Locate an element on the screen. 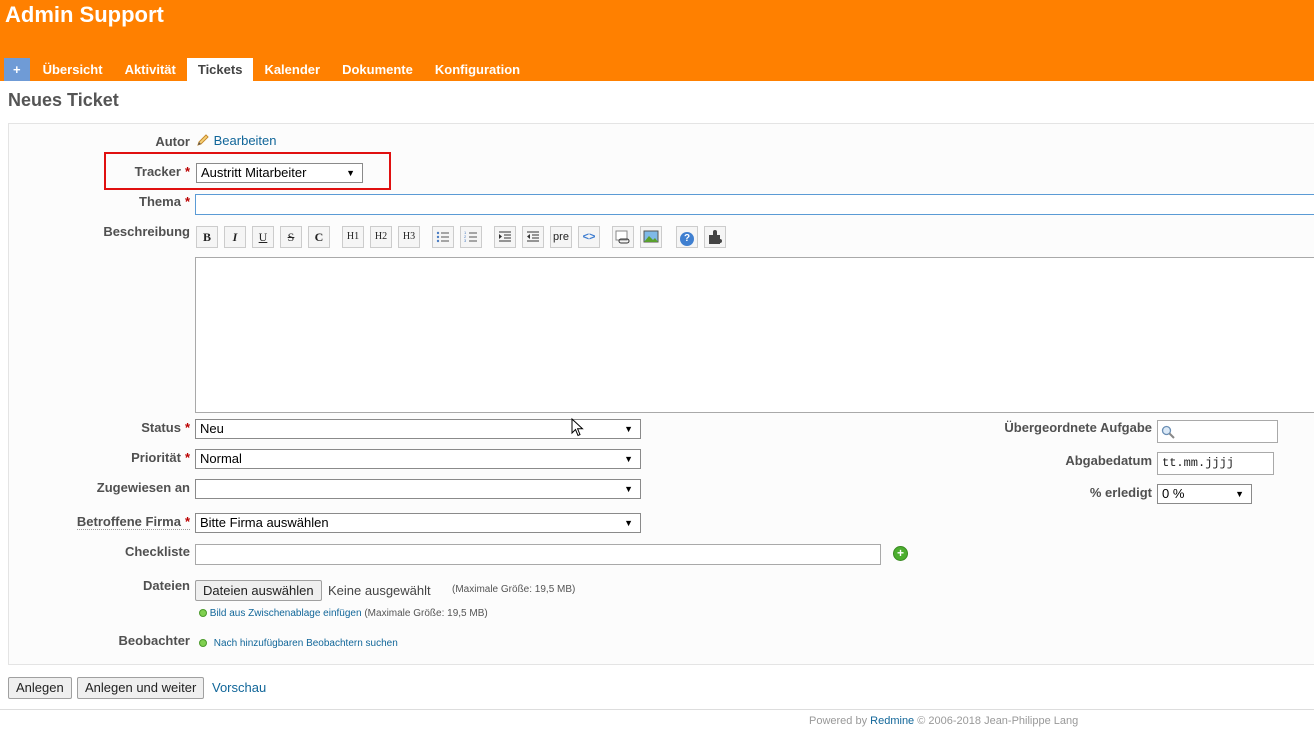 The image size is (1314, 737). done-ratio-select: 0 % ▼ is located at coordinates (1204, 494).